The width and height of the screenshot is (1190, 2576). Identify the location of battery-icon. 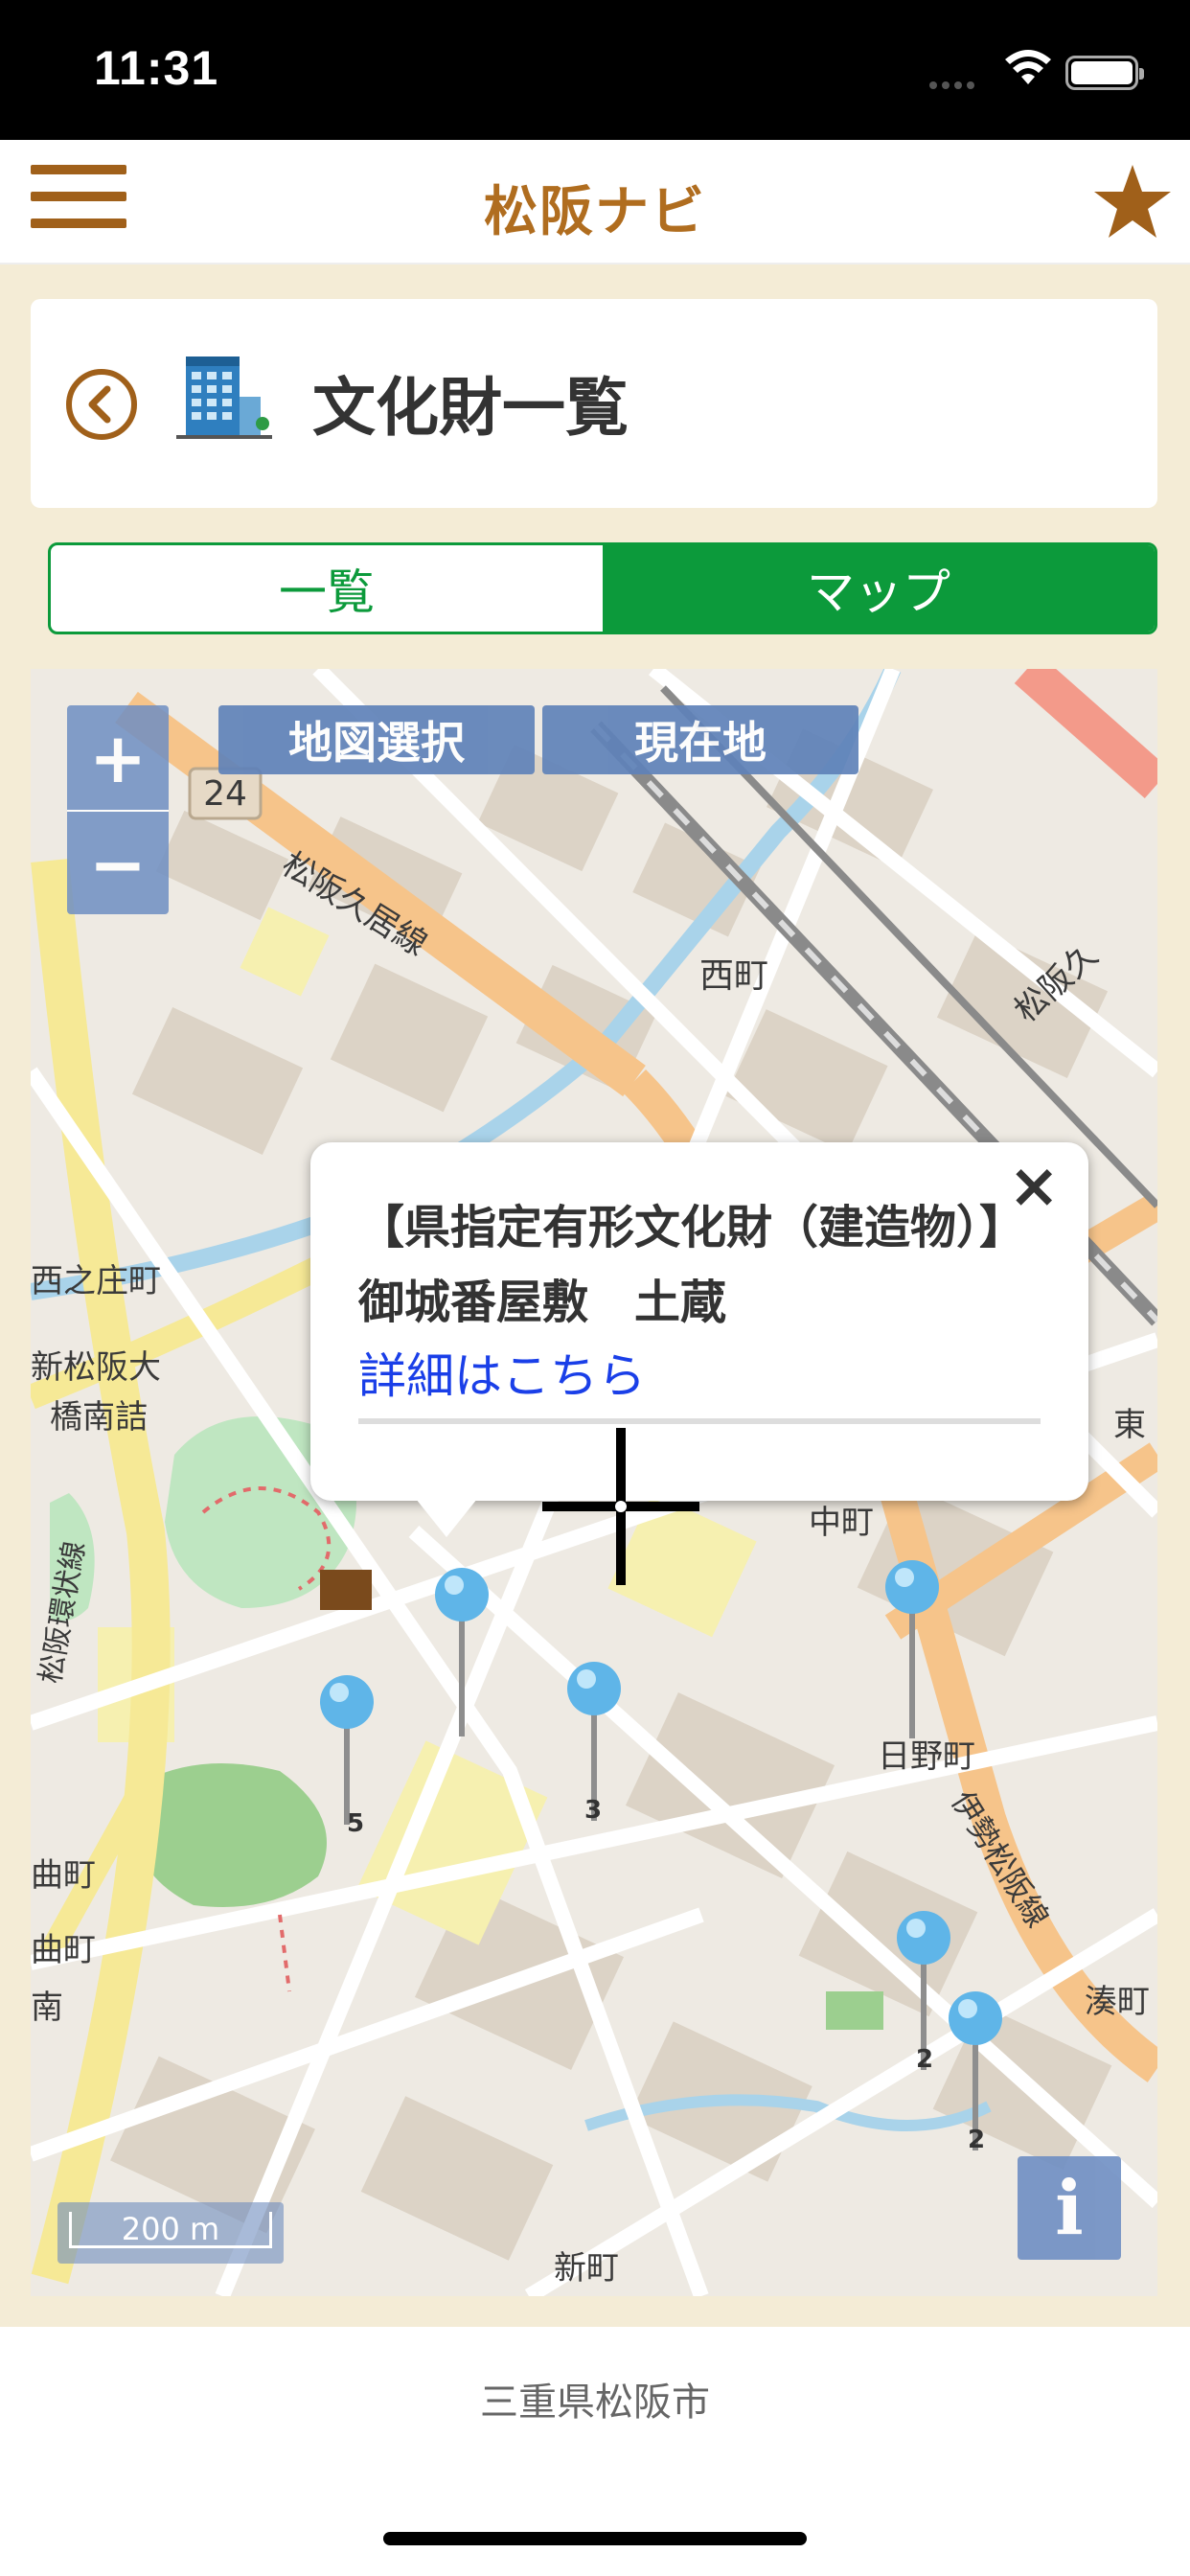
(1104, 73).